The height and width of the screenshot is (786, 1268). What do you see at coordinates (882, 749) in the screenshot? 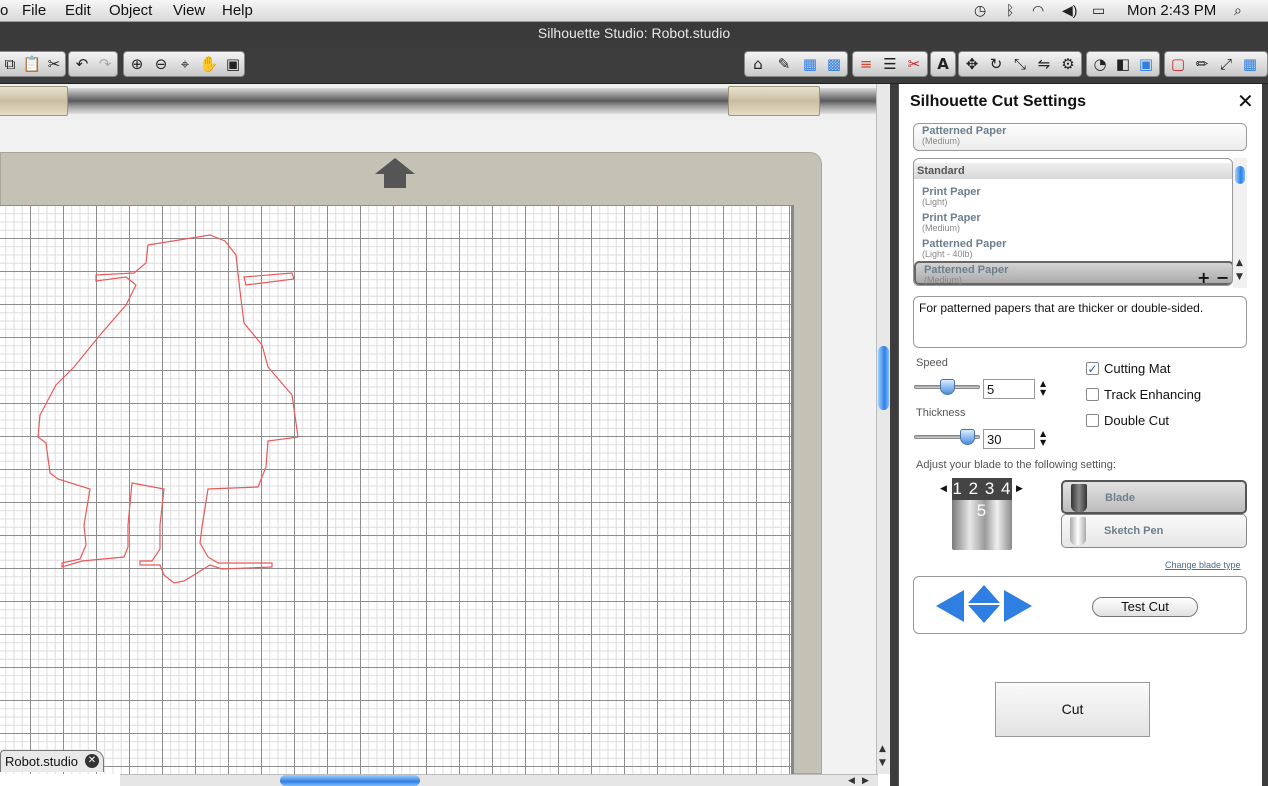
I see `scroll-up-arrow-icon: ▲` at bounding box center [882, 749].